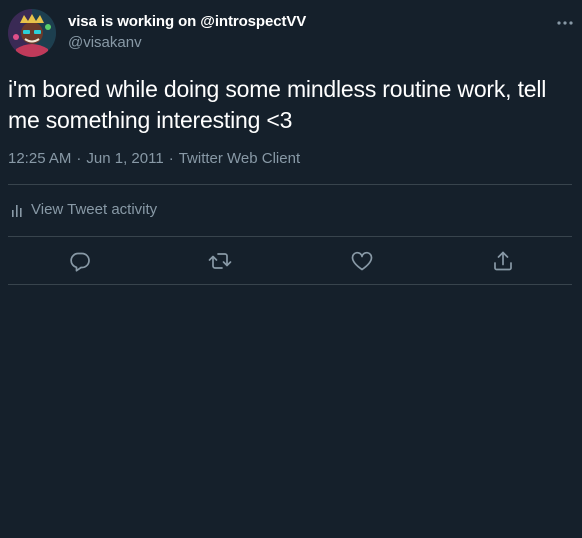  Describe the element at coordinates (565, 23) in the screenshot. I see `more-horizontal-icon` at that location.